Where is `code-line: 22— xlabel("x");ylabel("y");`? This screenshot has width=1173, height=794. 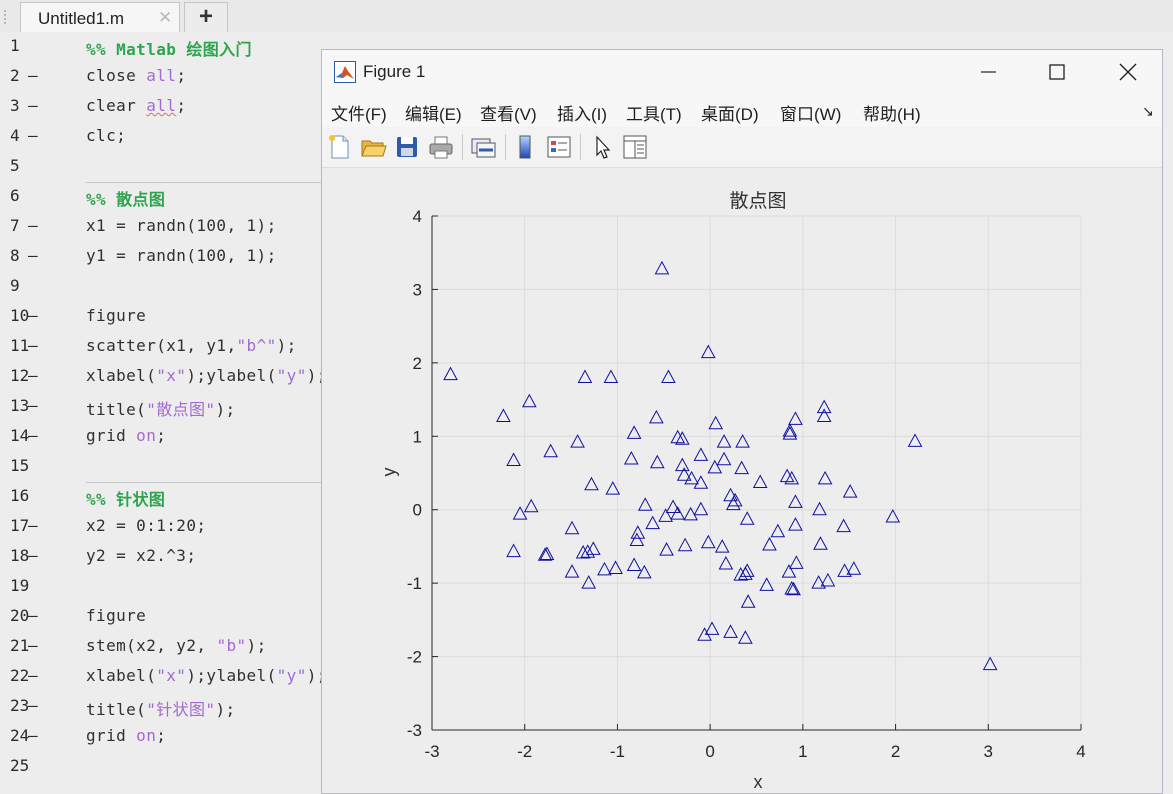
code-line: 22— xlabel("x");ylabel("y"); is located at coordinates (165, 677).